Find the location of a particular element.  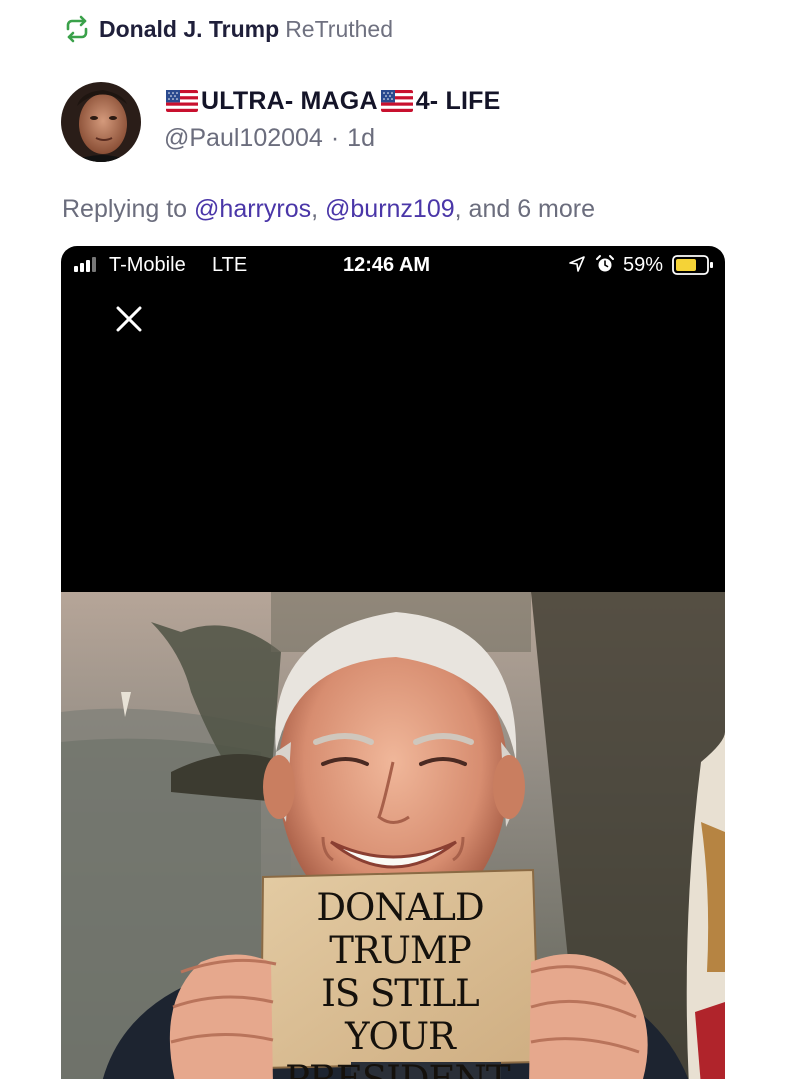

mention-link: @harryros is located at coordinates (252, 209).